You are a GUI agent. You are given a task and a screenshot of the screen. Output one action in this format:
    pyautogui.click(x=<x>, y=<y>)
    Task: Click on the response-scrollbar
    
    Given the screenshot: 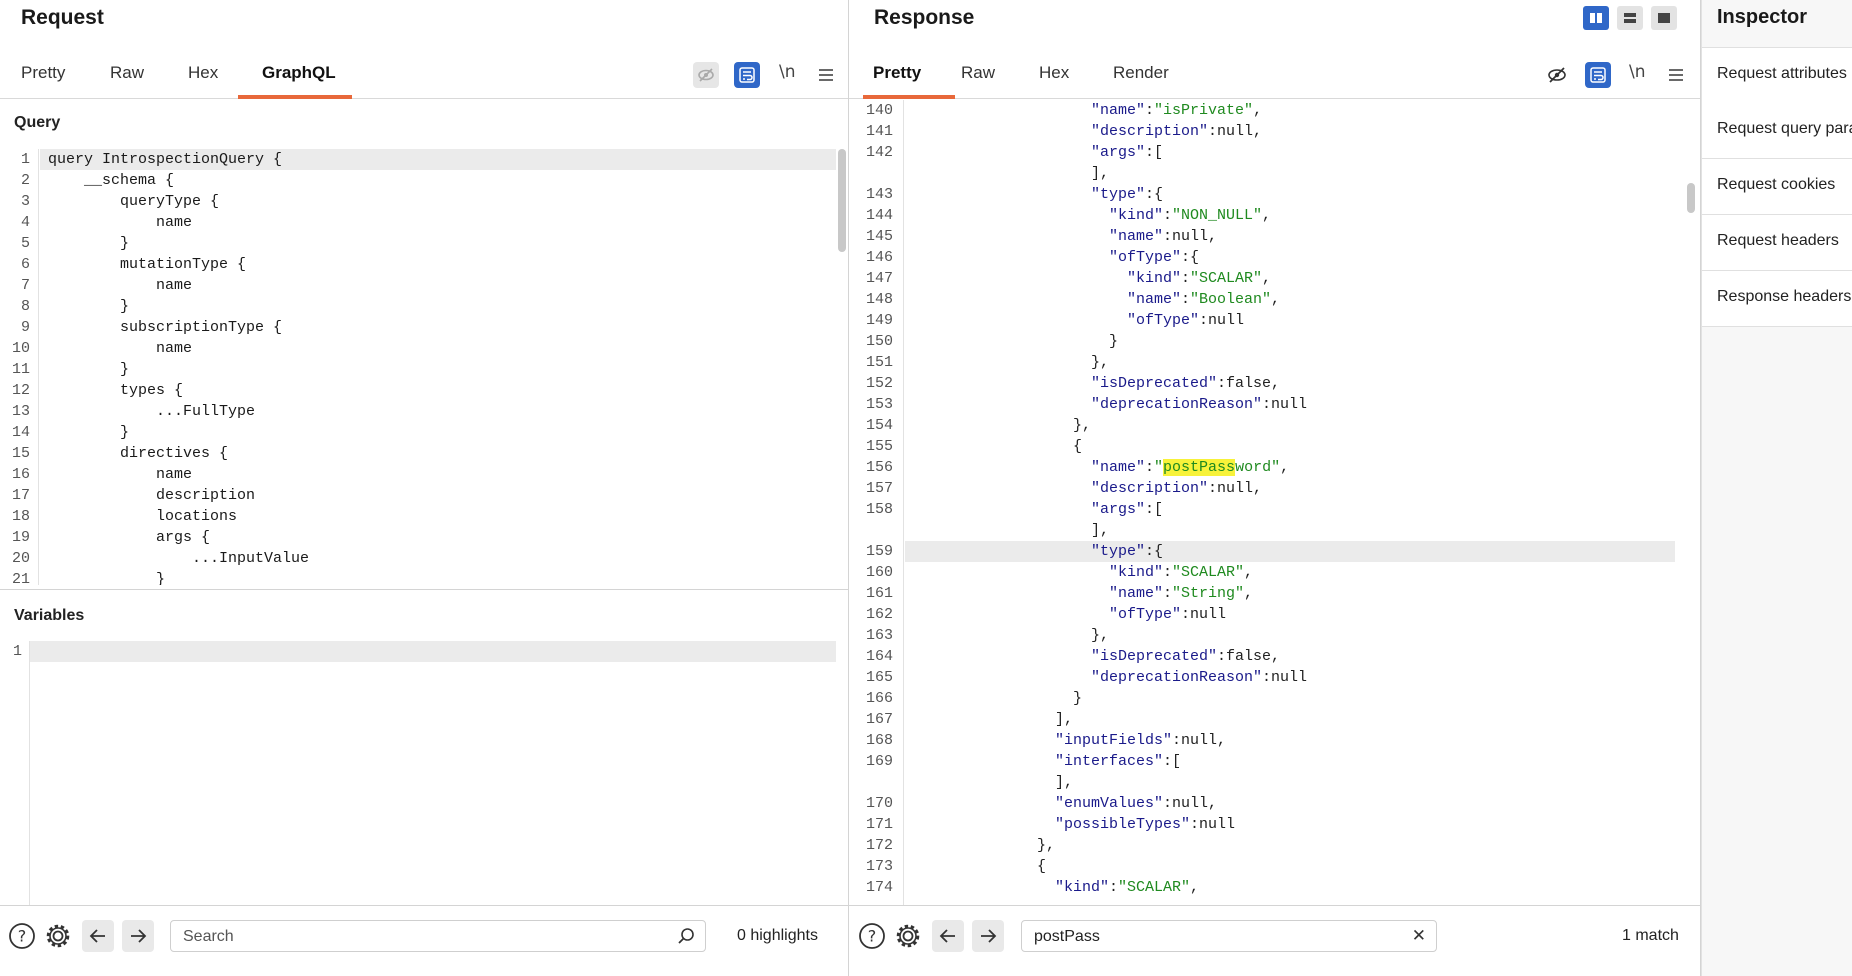 What is the action you would take?
    pyautogui.click(x=1691, y=198)
    